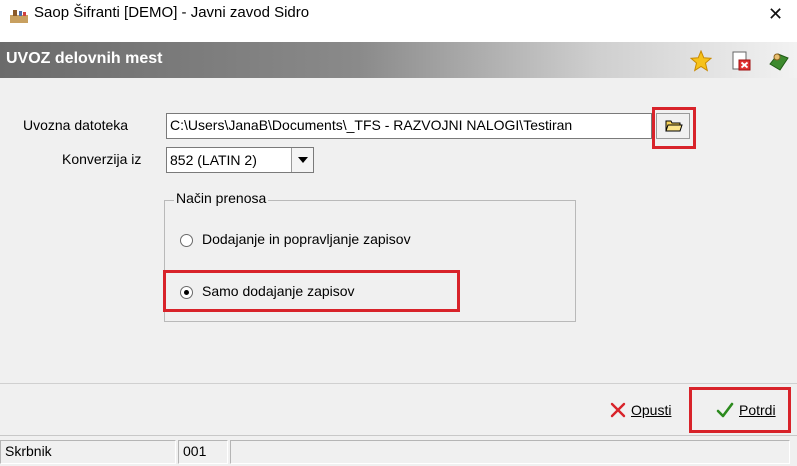 The height and width of the screenshot is (466, 797). Describe the element at coordinates (221, 198) in the screenshot. I see `transfer-mode-legend: Način prenosa` at that location.